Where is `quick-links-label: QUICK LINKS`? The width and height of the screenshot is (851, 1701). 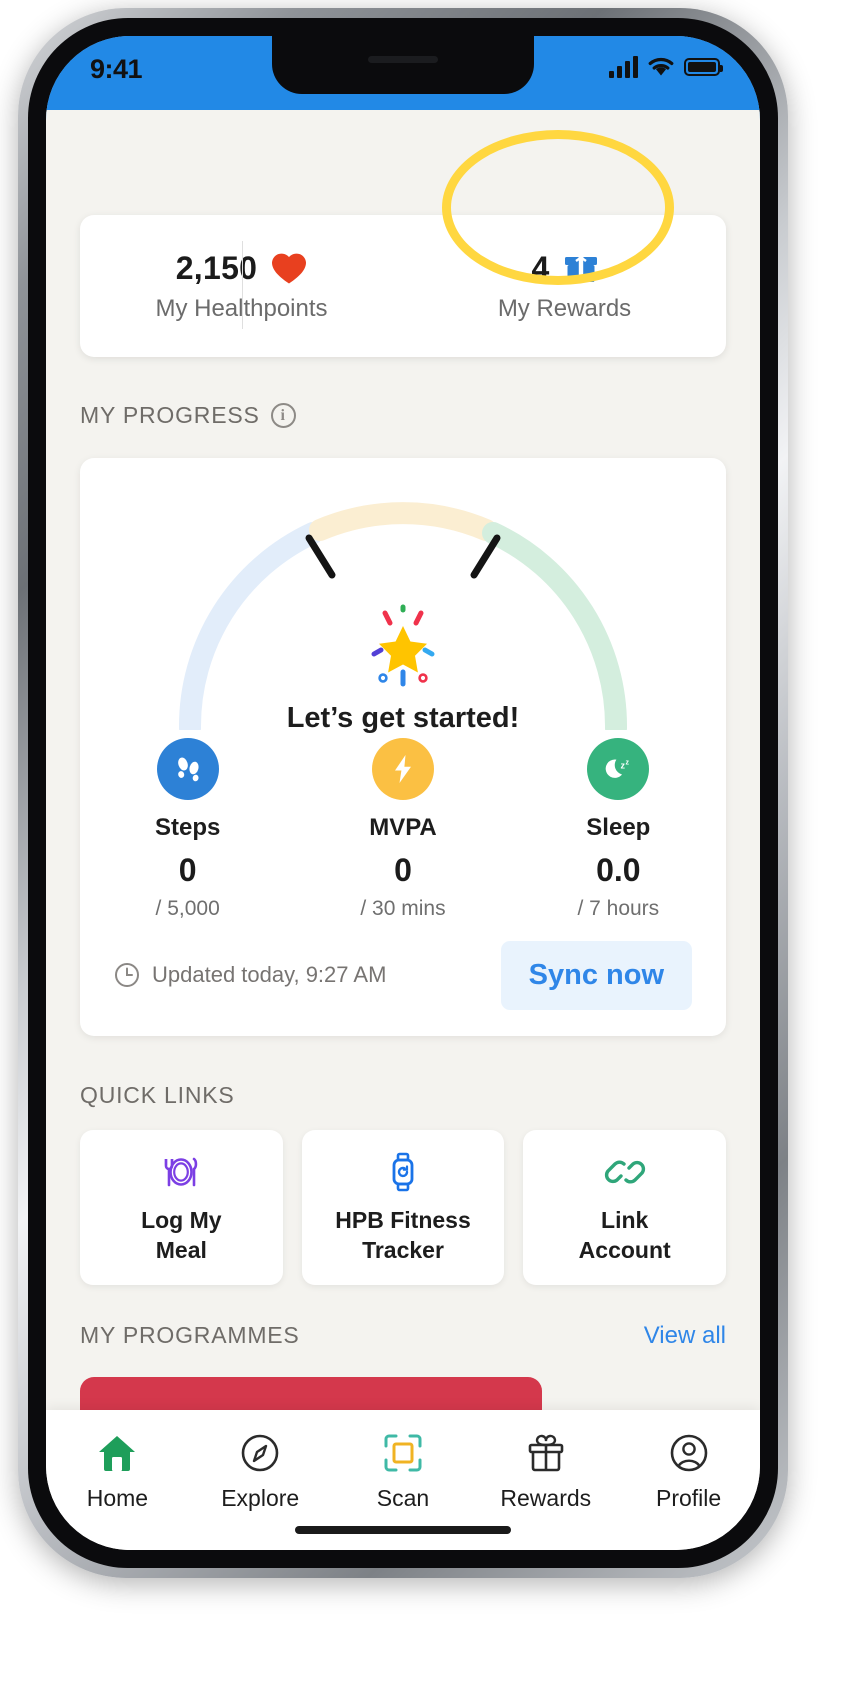 quick-links-label: QUICK LINKS is located at coordinates (157, 1095).